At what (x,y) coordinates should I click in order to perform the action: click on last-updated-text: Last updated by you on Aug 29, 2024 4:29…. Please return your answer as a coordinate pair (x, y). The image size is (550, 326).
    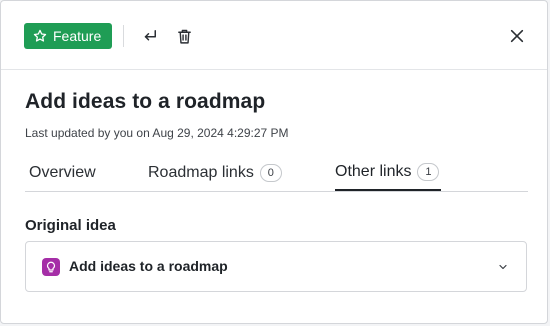
    Looking at the image, I should click on (157, 133).